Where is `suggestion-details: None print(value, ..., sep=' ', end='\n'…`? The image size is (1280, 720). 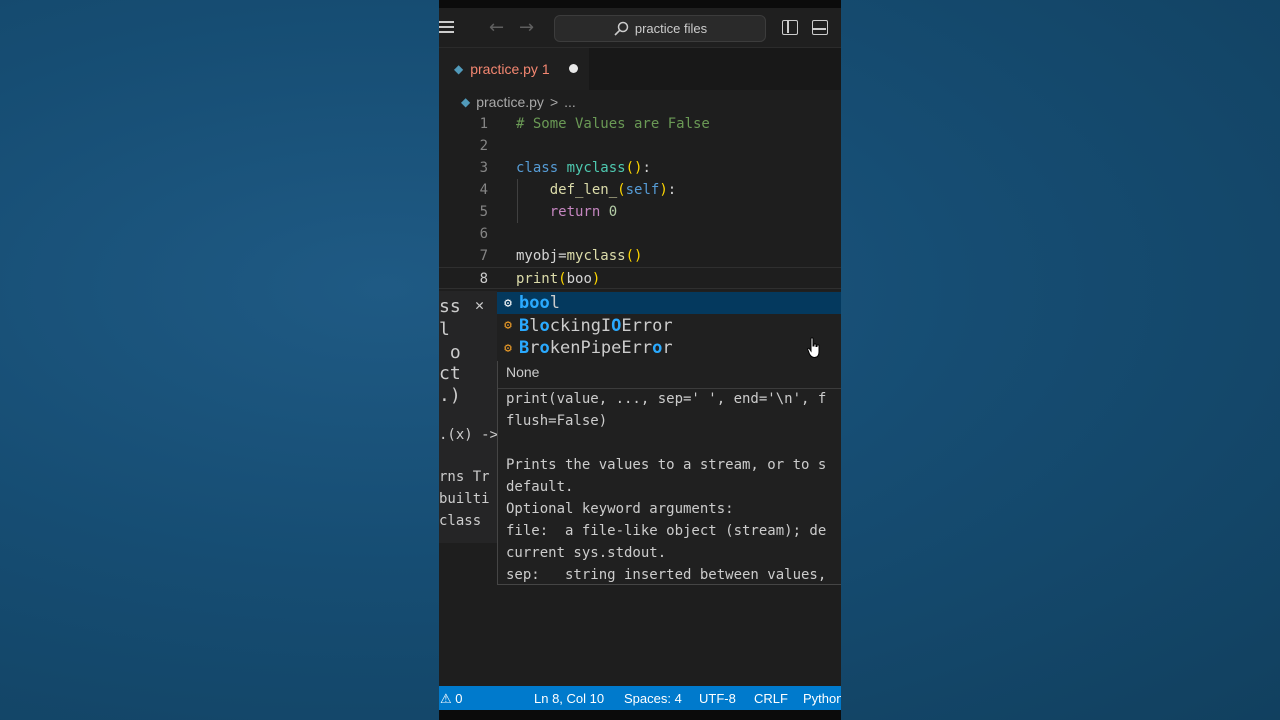 suggestion-details: None print(value, ..., sep=' ', end='\n'… is located at coordinates (669, 473).